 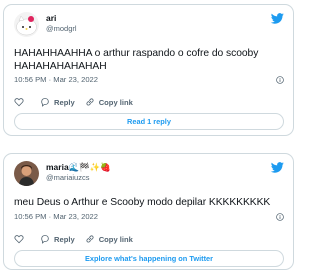 What do you see at coordinates (51, 18) in the screenshot?
I see `display-name: ari` at bounding box center [51, 18].